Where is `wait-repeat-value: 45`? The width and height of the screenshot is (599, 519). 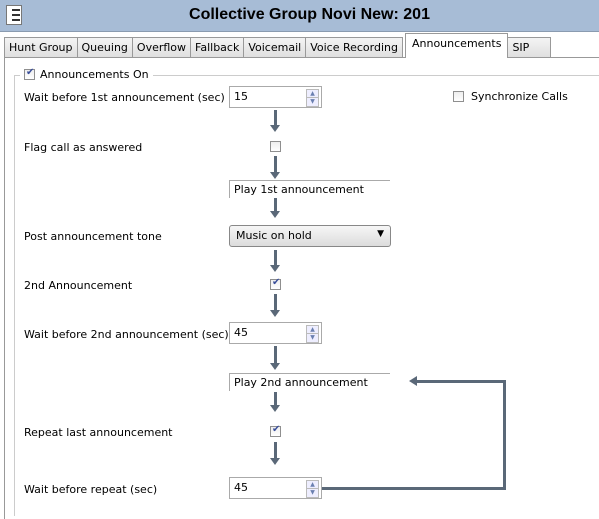
wait-repeat-value: 45 is located at coordinates (241, 487).